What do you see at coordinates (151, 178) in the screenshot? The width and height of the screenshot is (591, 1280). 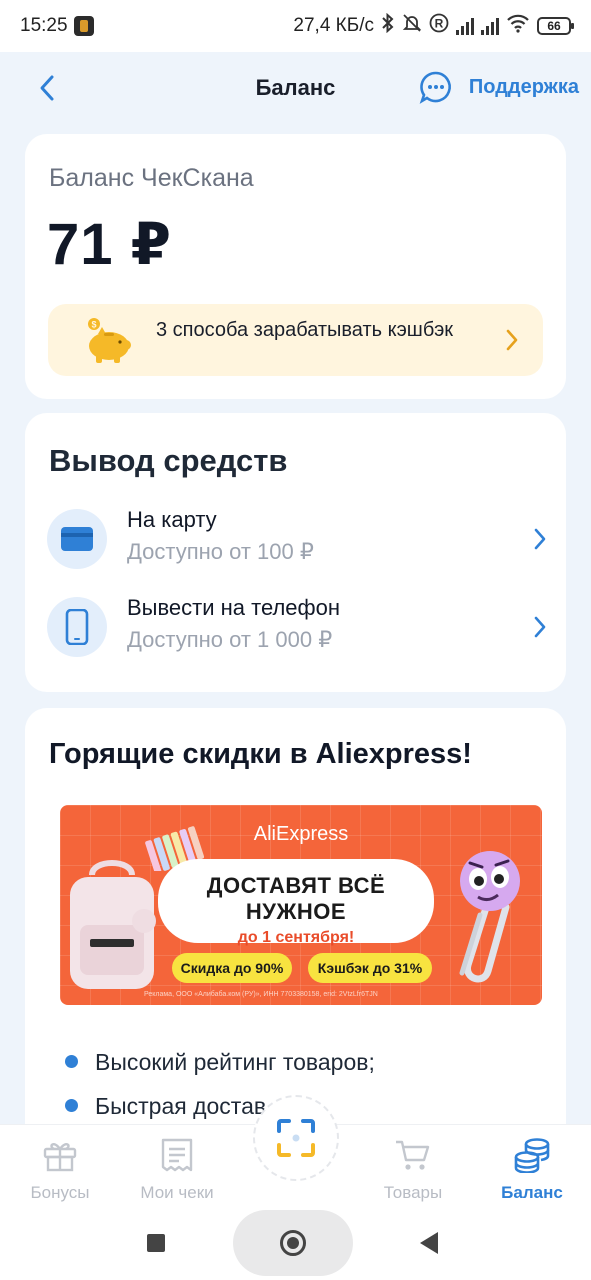 I see `balance-label: Баланс ЧекСкана` at bounding box center [151, 178].